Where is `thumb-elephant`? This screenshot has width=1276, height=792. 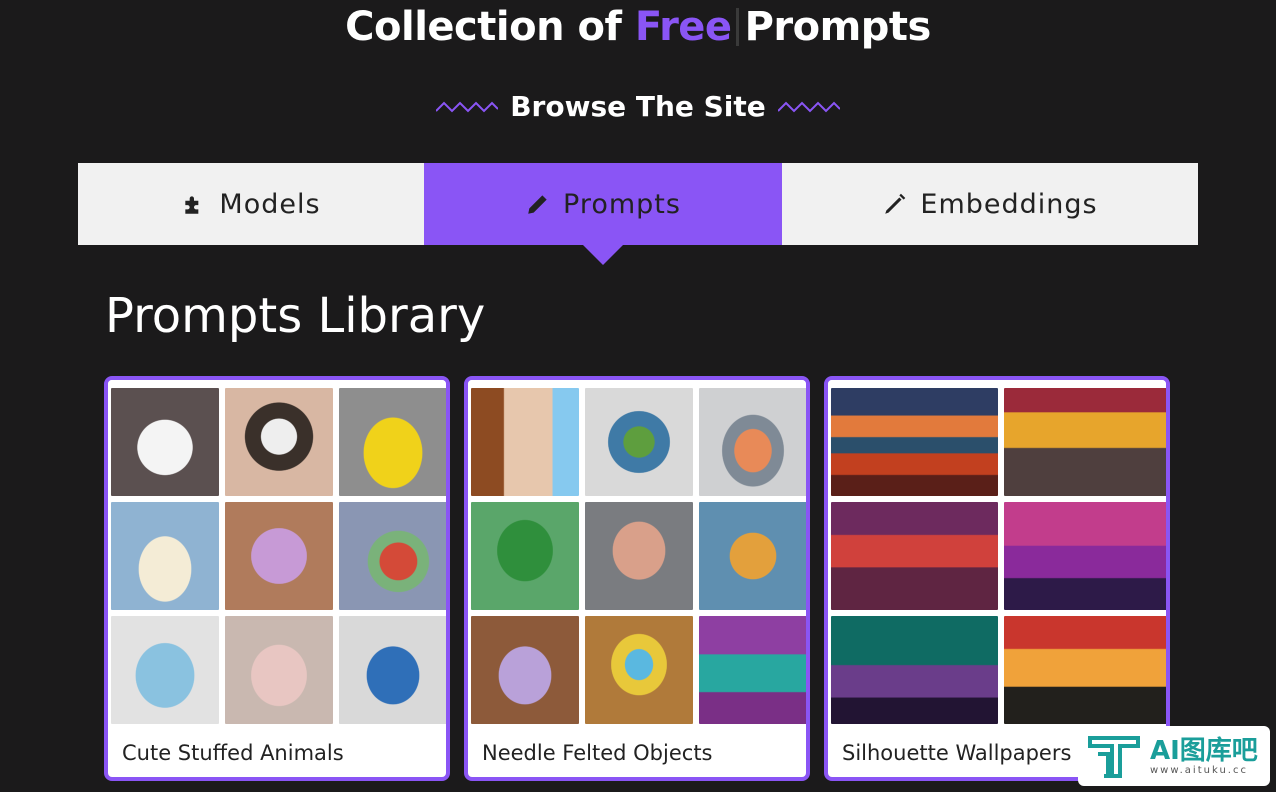 thumb-elephant is located at coordinates (165, 670).